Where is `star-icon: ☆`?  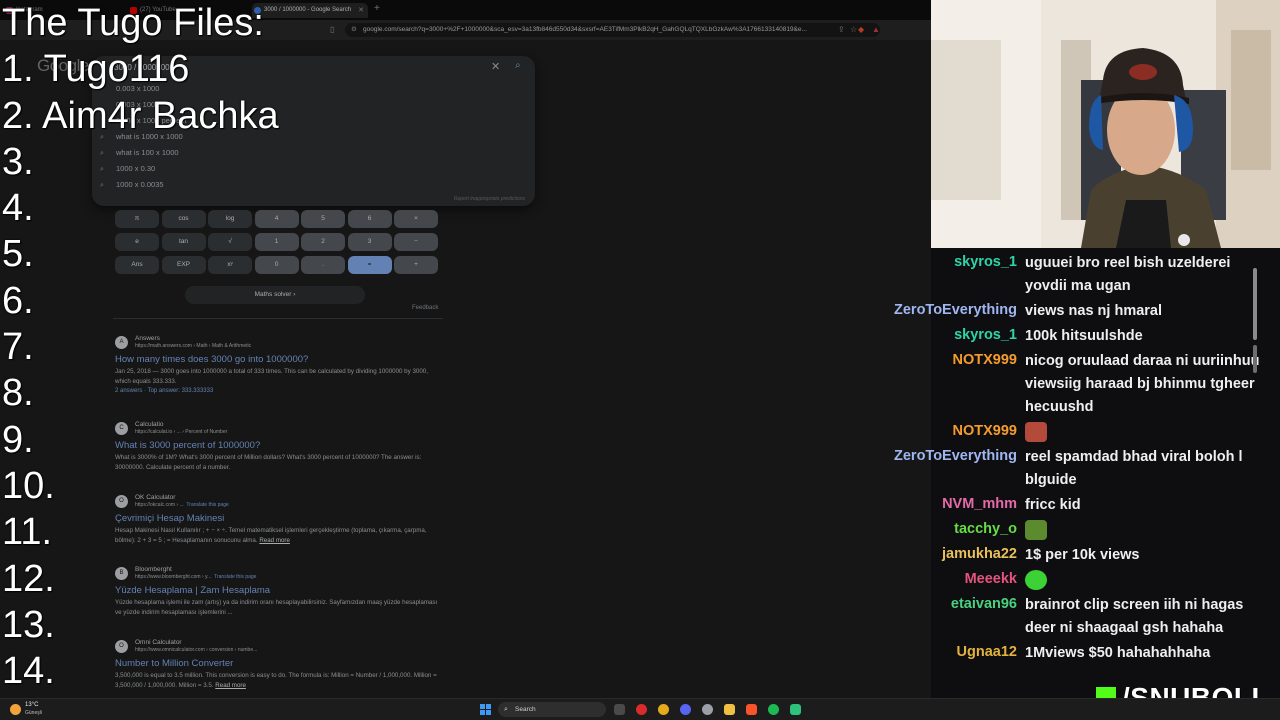 star-icon: ☆ is located at coordinates (853, 30).